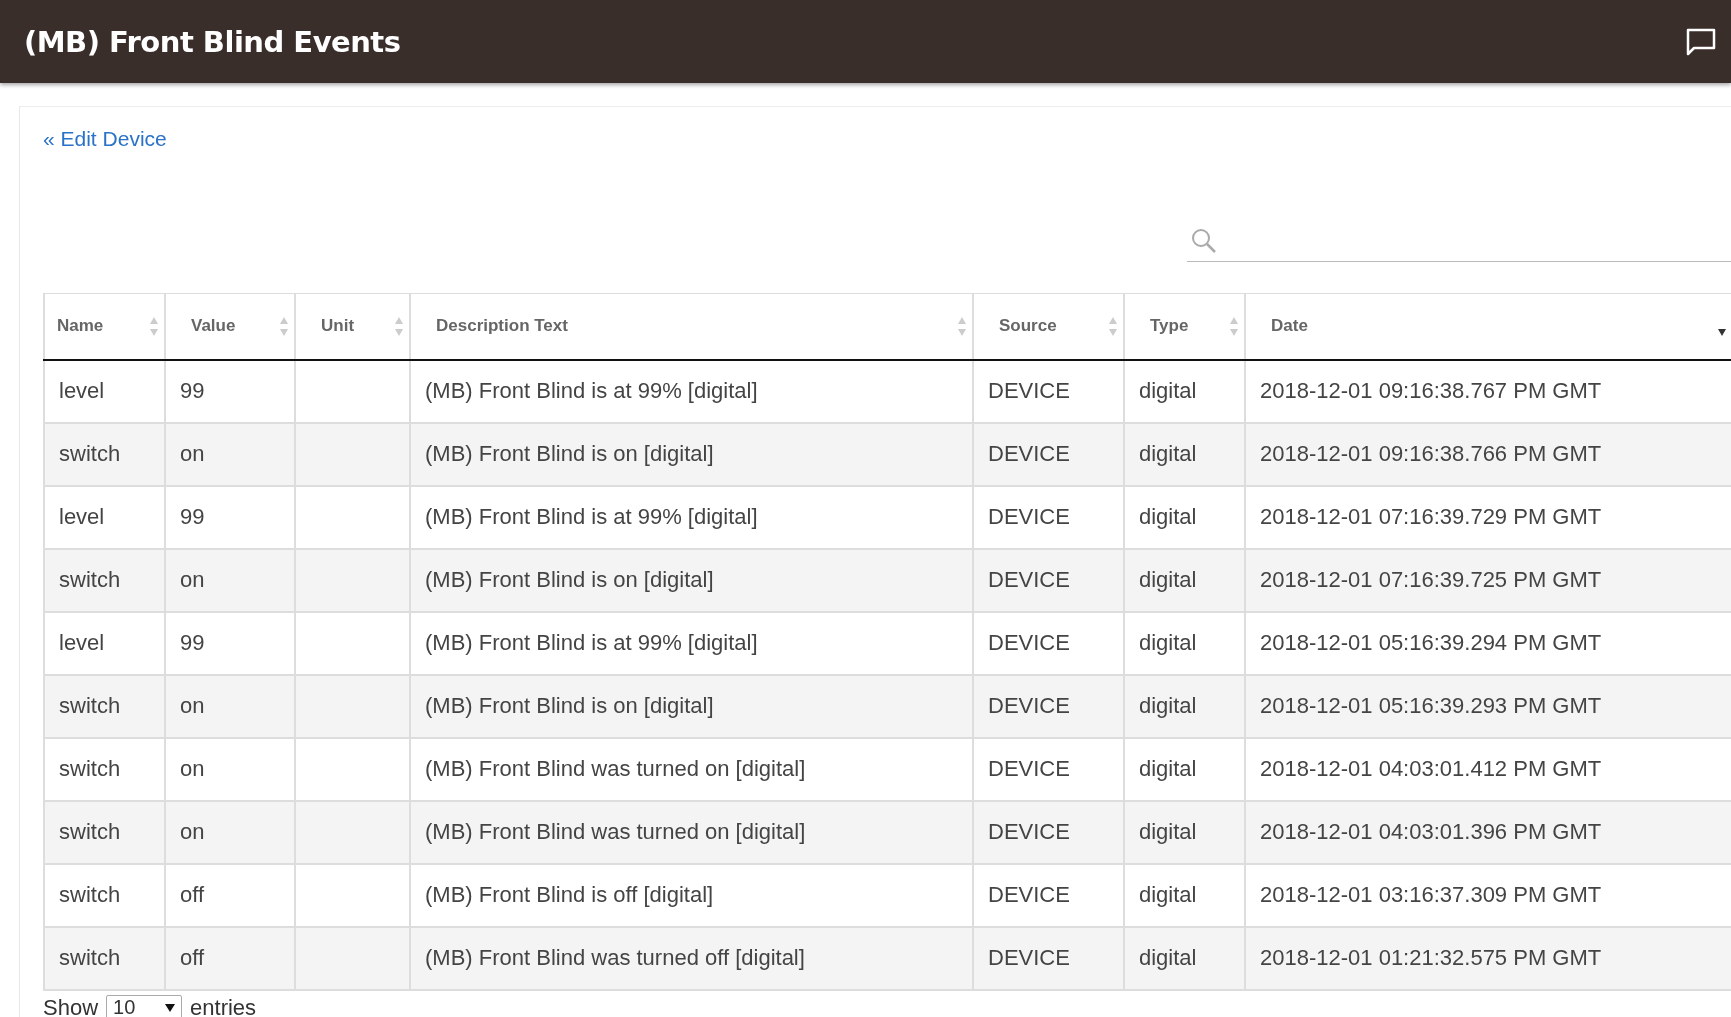 This screenshot has width=1731, height=1017. What do you see at coordinates (1048, 326) in the screenshot?
I see `column-header: Source` at bounding box center [1048, 326].